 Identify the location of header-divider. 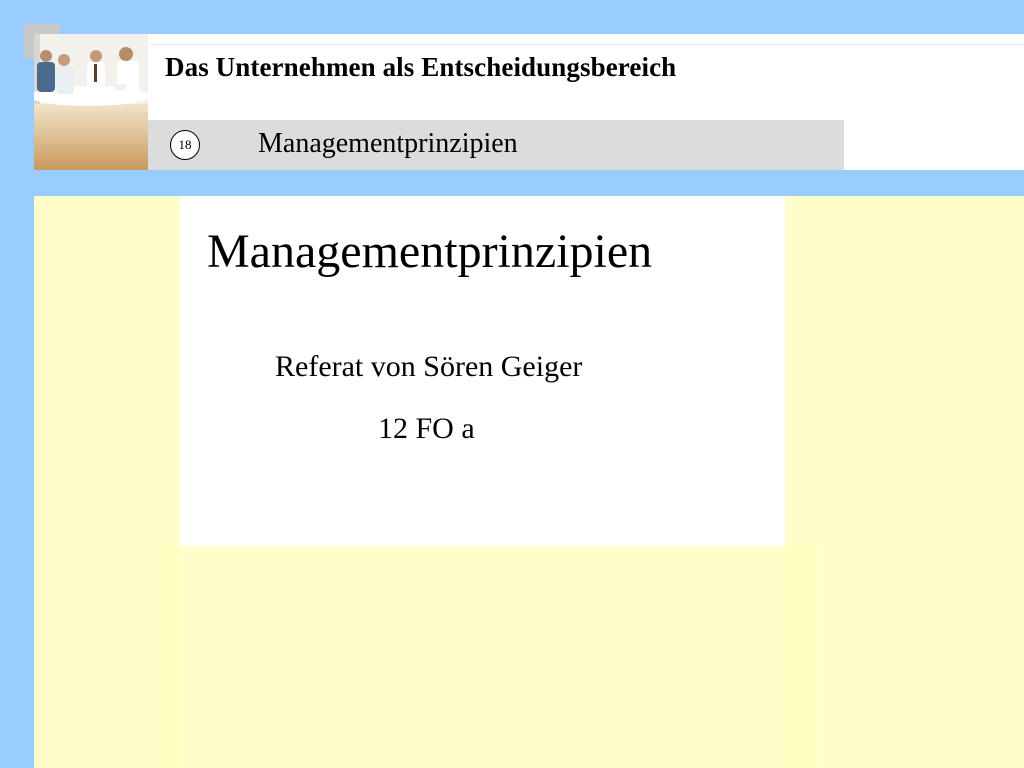
(587, 44).